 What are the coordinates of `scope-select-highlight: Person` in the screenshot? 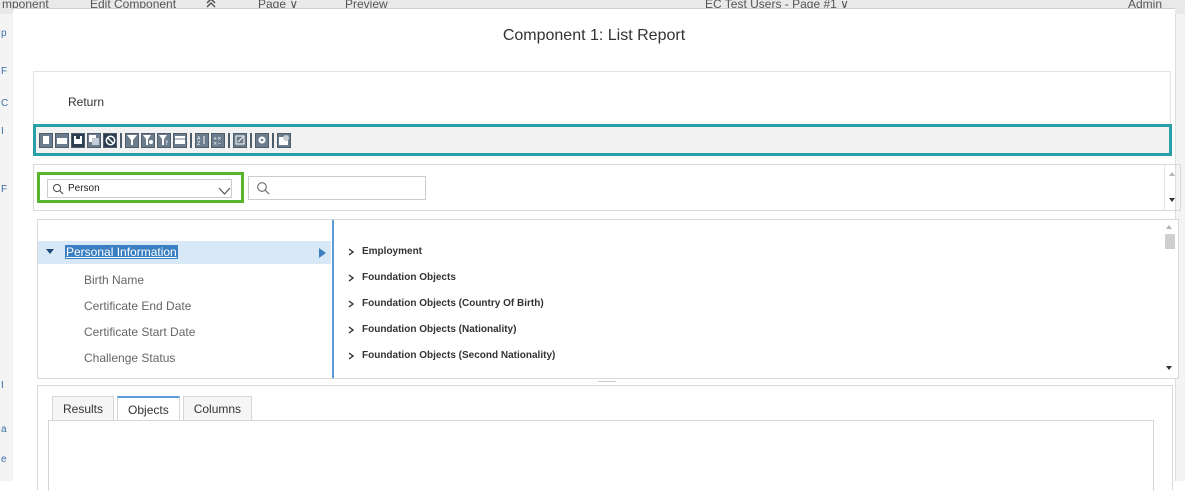 It's located at (140, 187).